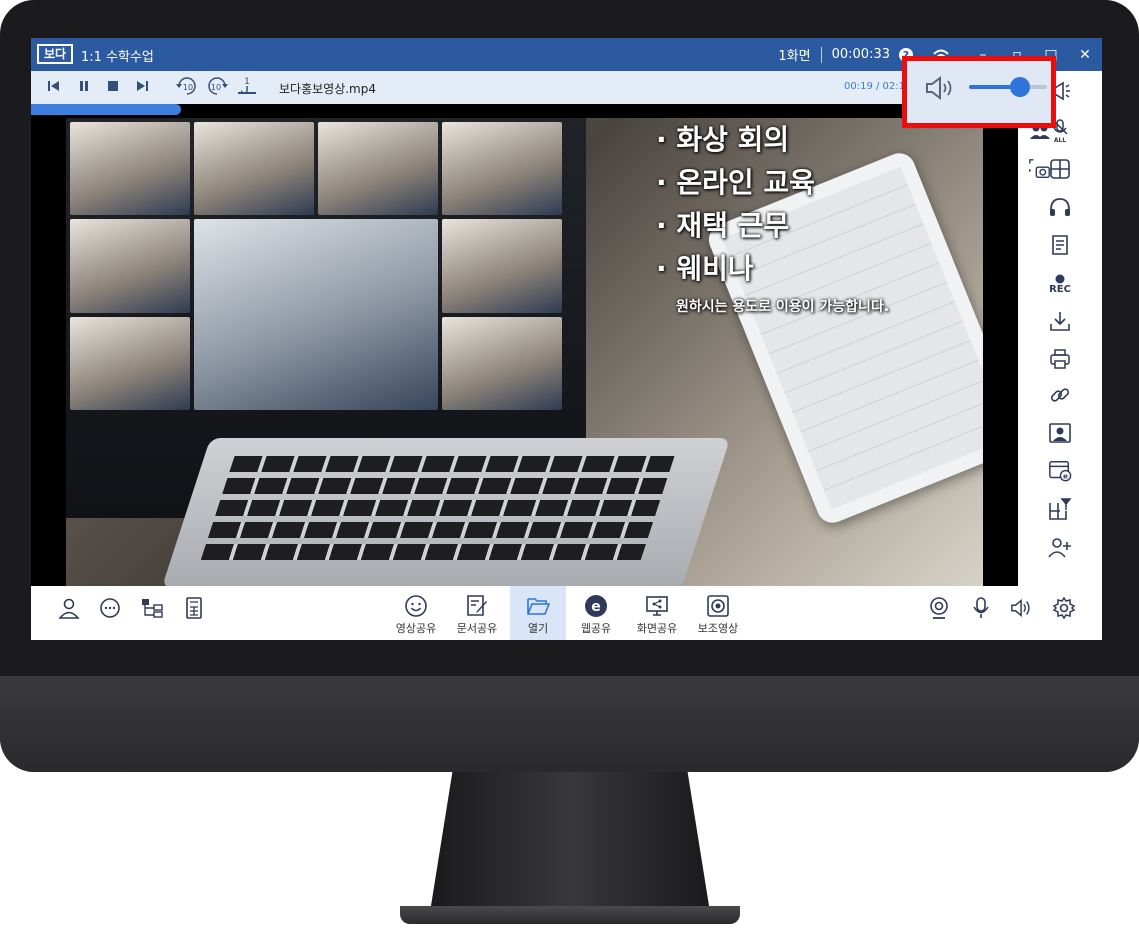 This screenshot has height=929, width=1139. I want to click on calculator-icon, so click(194, 608).